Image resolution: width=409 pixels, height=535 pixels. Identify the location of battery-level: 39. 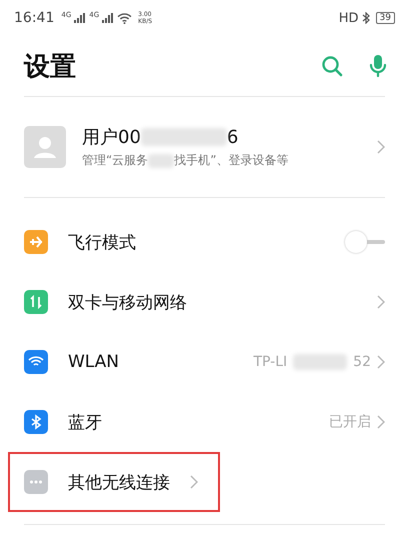
(385, 18).